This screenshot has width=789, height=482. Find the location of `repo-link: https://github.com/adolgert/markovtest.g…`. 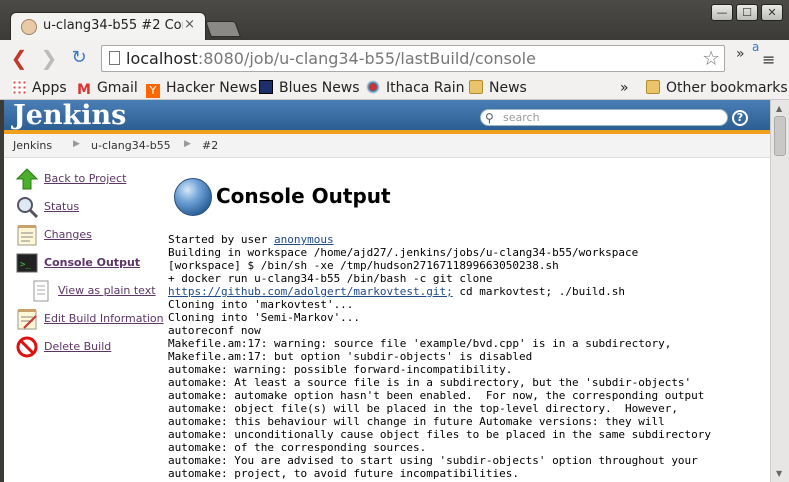

repo-link: https://github.com/adolgert/markovtest.g… is located at coordinates (310, 291).